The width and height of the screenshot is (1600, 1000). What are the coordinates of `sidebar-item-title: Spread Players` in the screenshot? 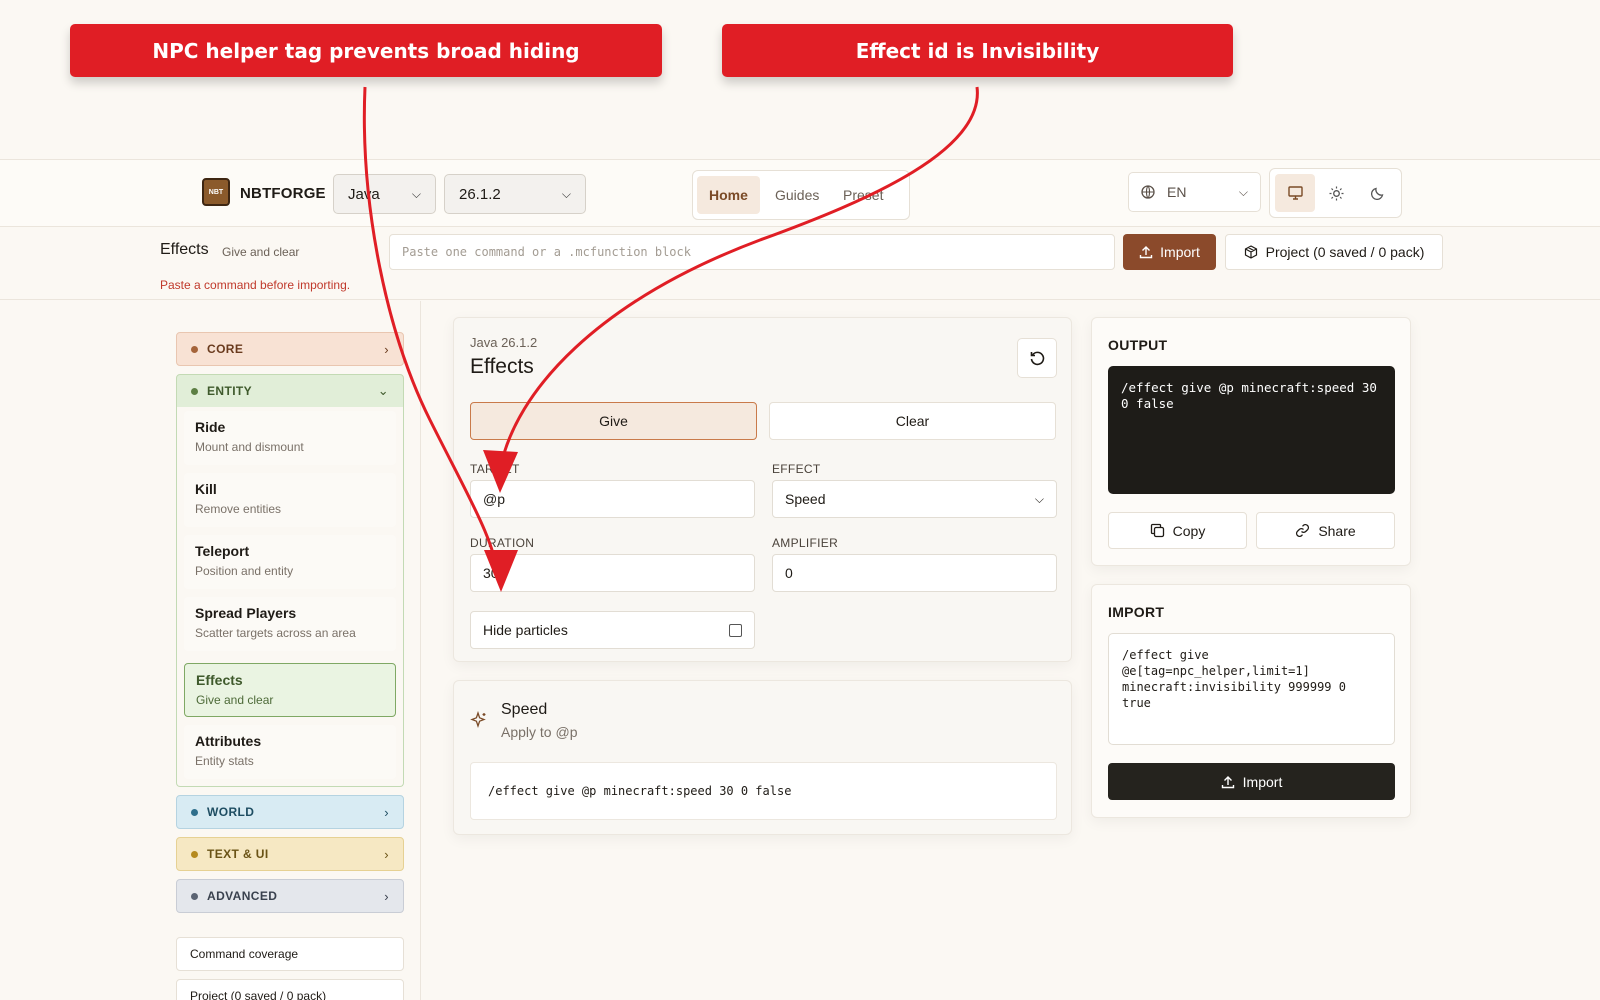 It's located at (246, 613).